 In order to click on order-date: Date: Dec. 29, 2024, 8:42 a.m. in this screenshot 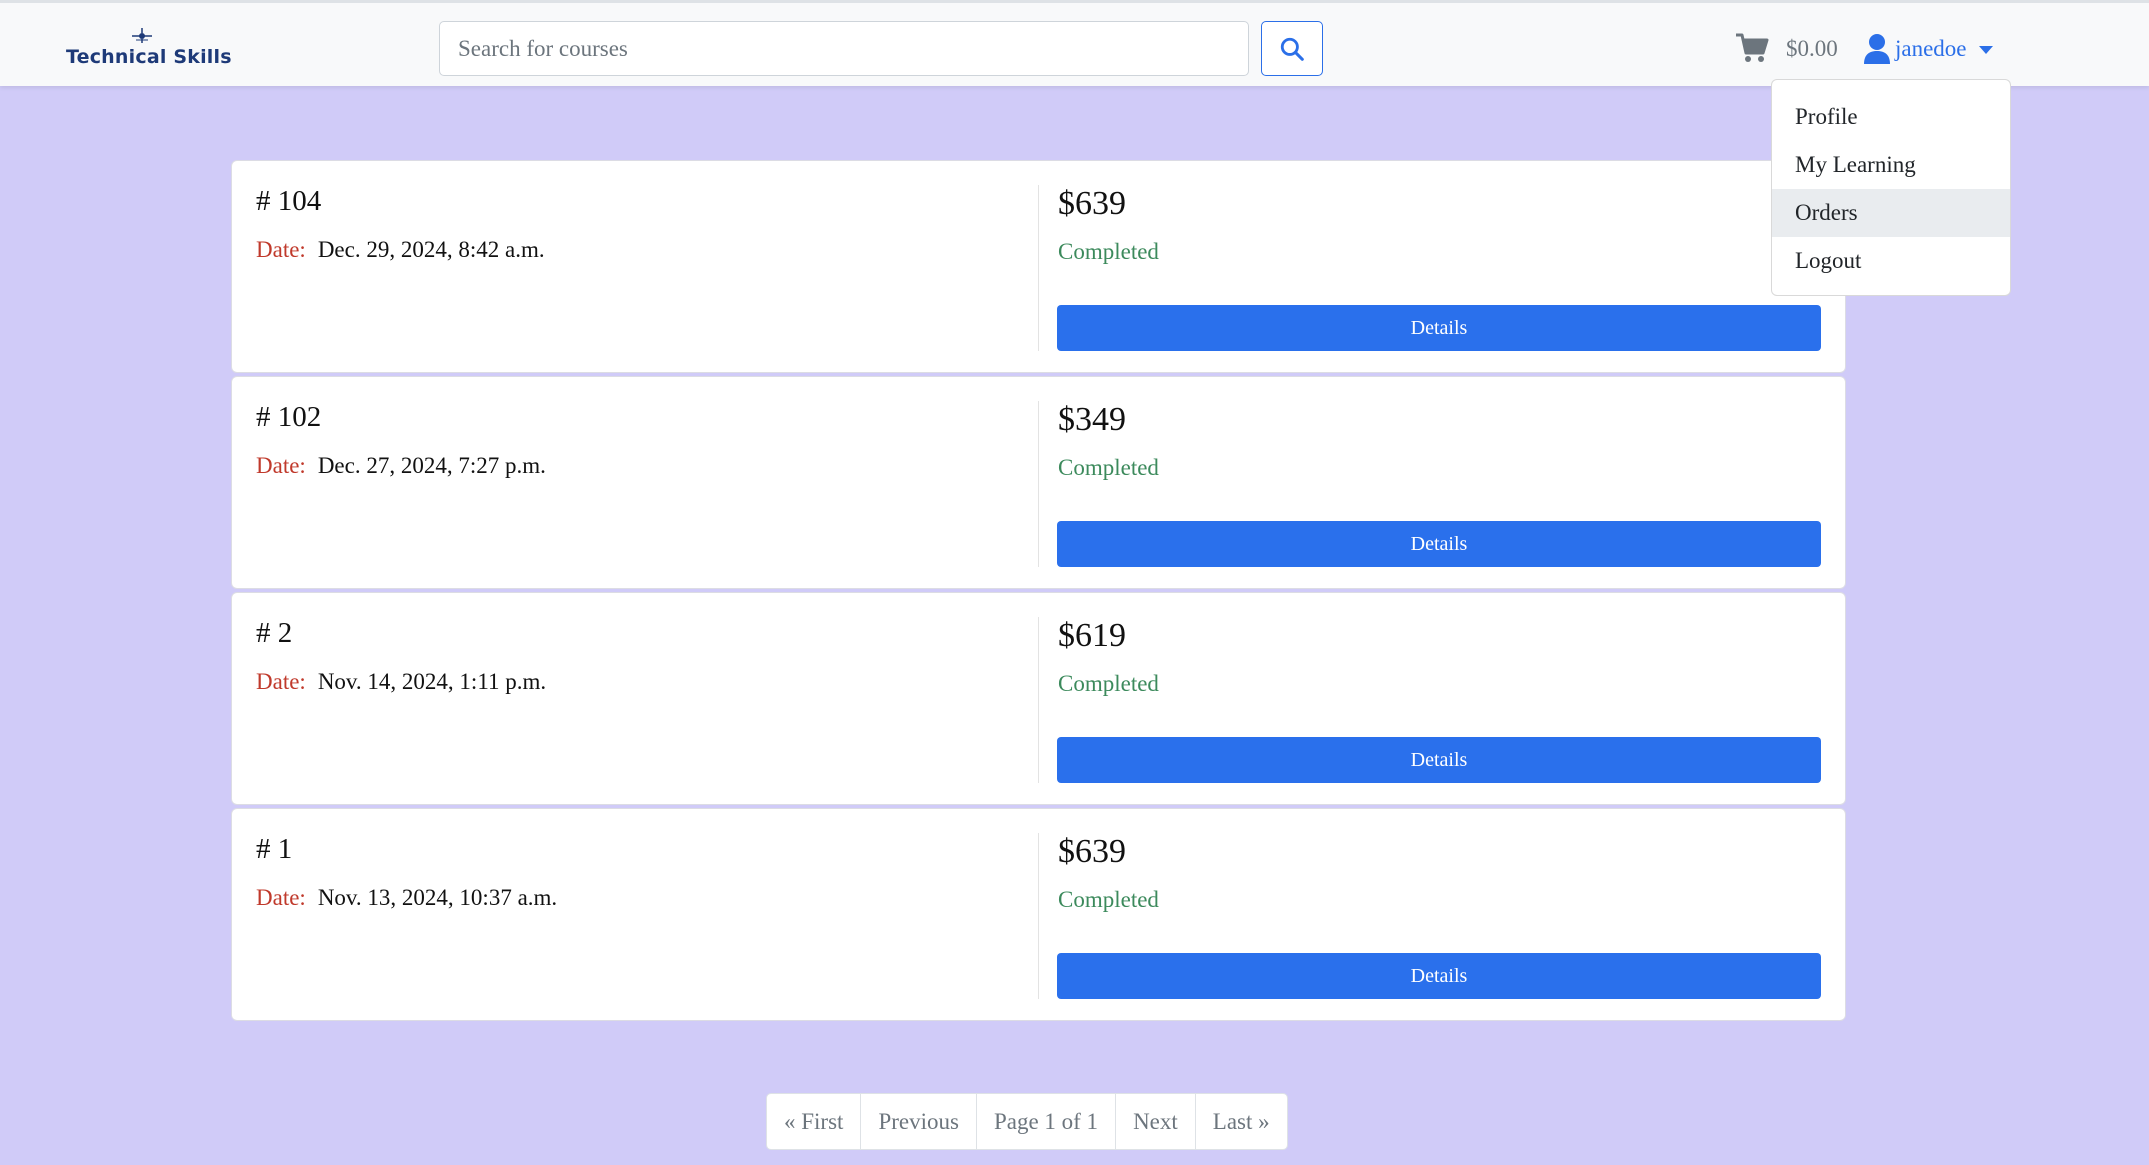, I will do `click(400, 250)`.